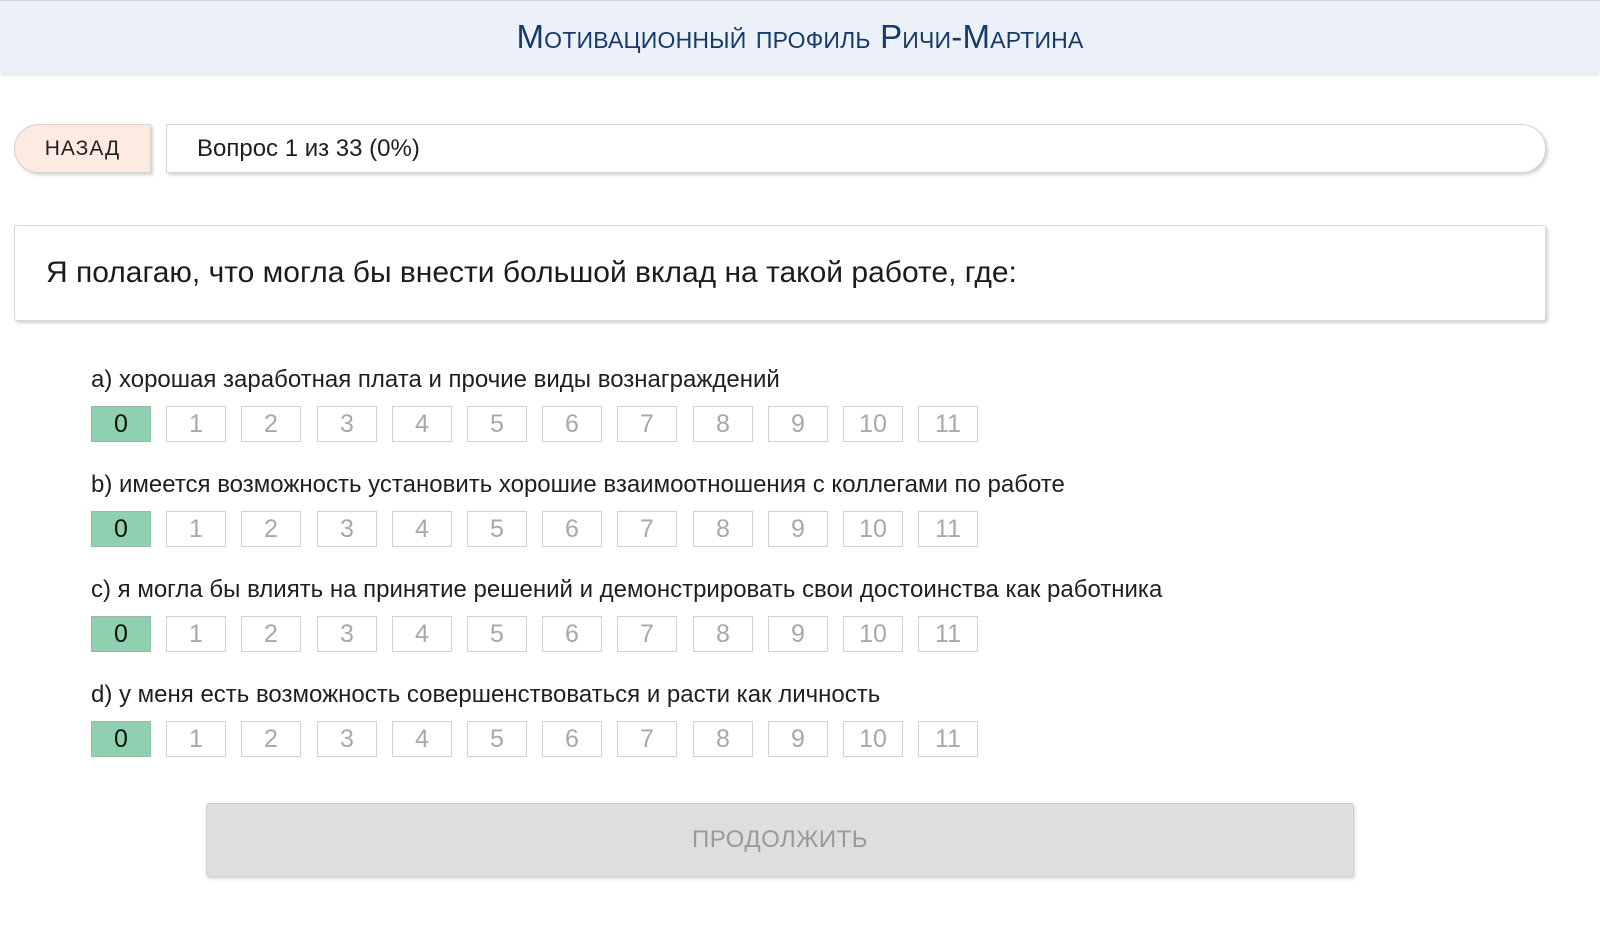 The image size is (1600, 938). I want to click on progress-indicator: Вопрос 1 из 33 (0%), so click(856, 148).